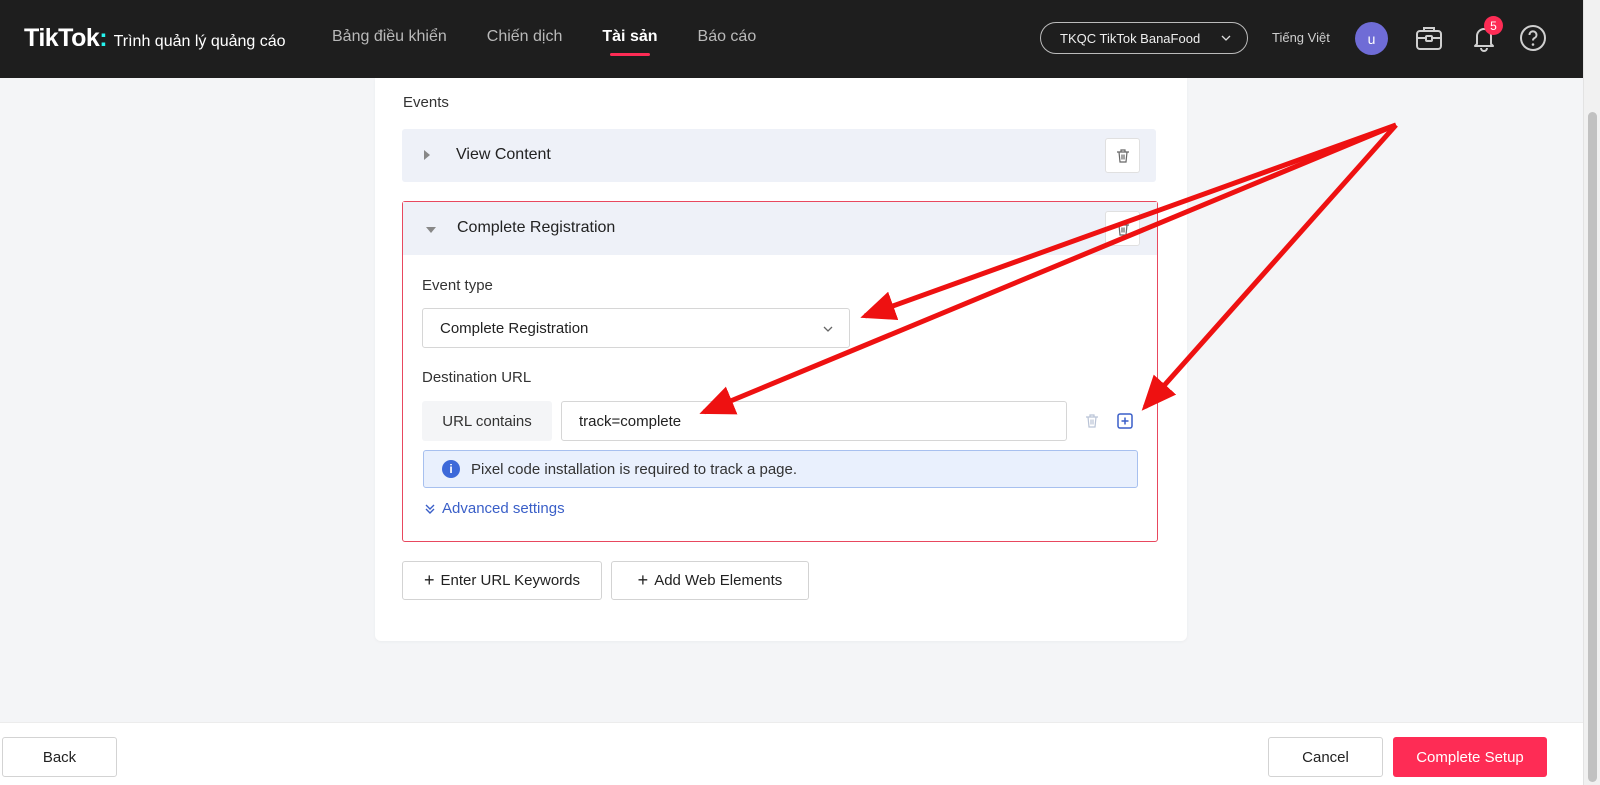  Describe the element at coordinates (1371, 38) in the screenshot. I see `avatar: u` at that location.